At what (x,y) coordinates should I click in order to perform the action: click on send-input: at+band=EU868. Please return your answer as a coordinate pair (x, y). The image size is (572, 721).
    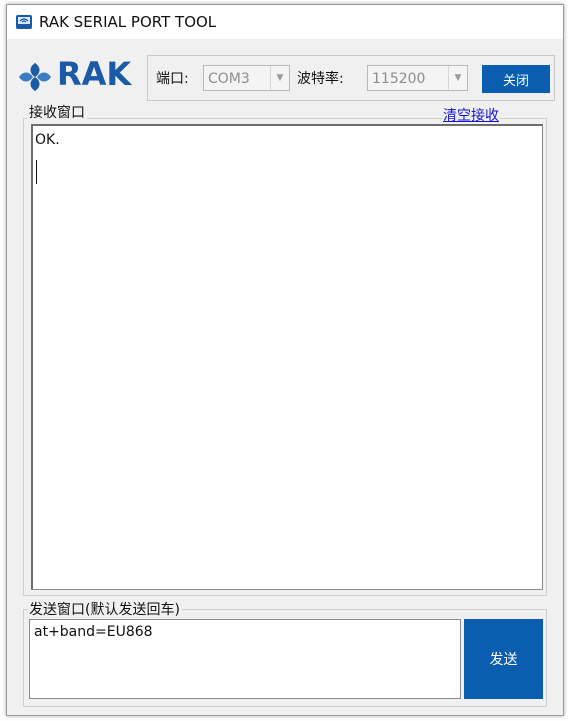
    Looking at the image, I should click on (245, 659).